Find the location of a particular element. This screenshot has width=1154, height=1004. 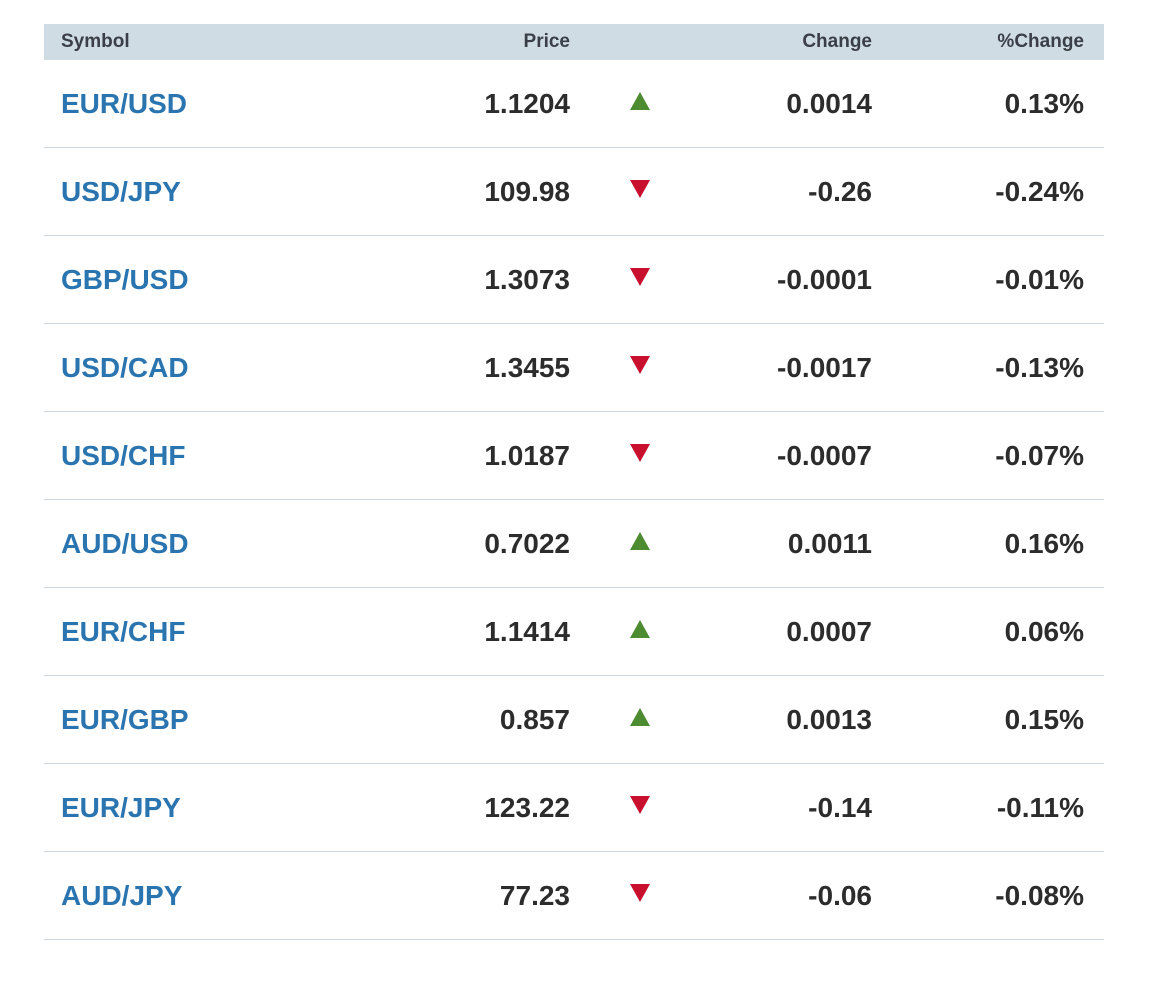

symbol-link: EUR/GBP is located at coordinates (174, 720).